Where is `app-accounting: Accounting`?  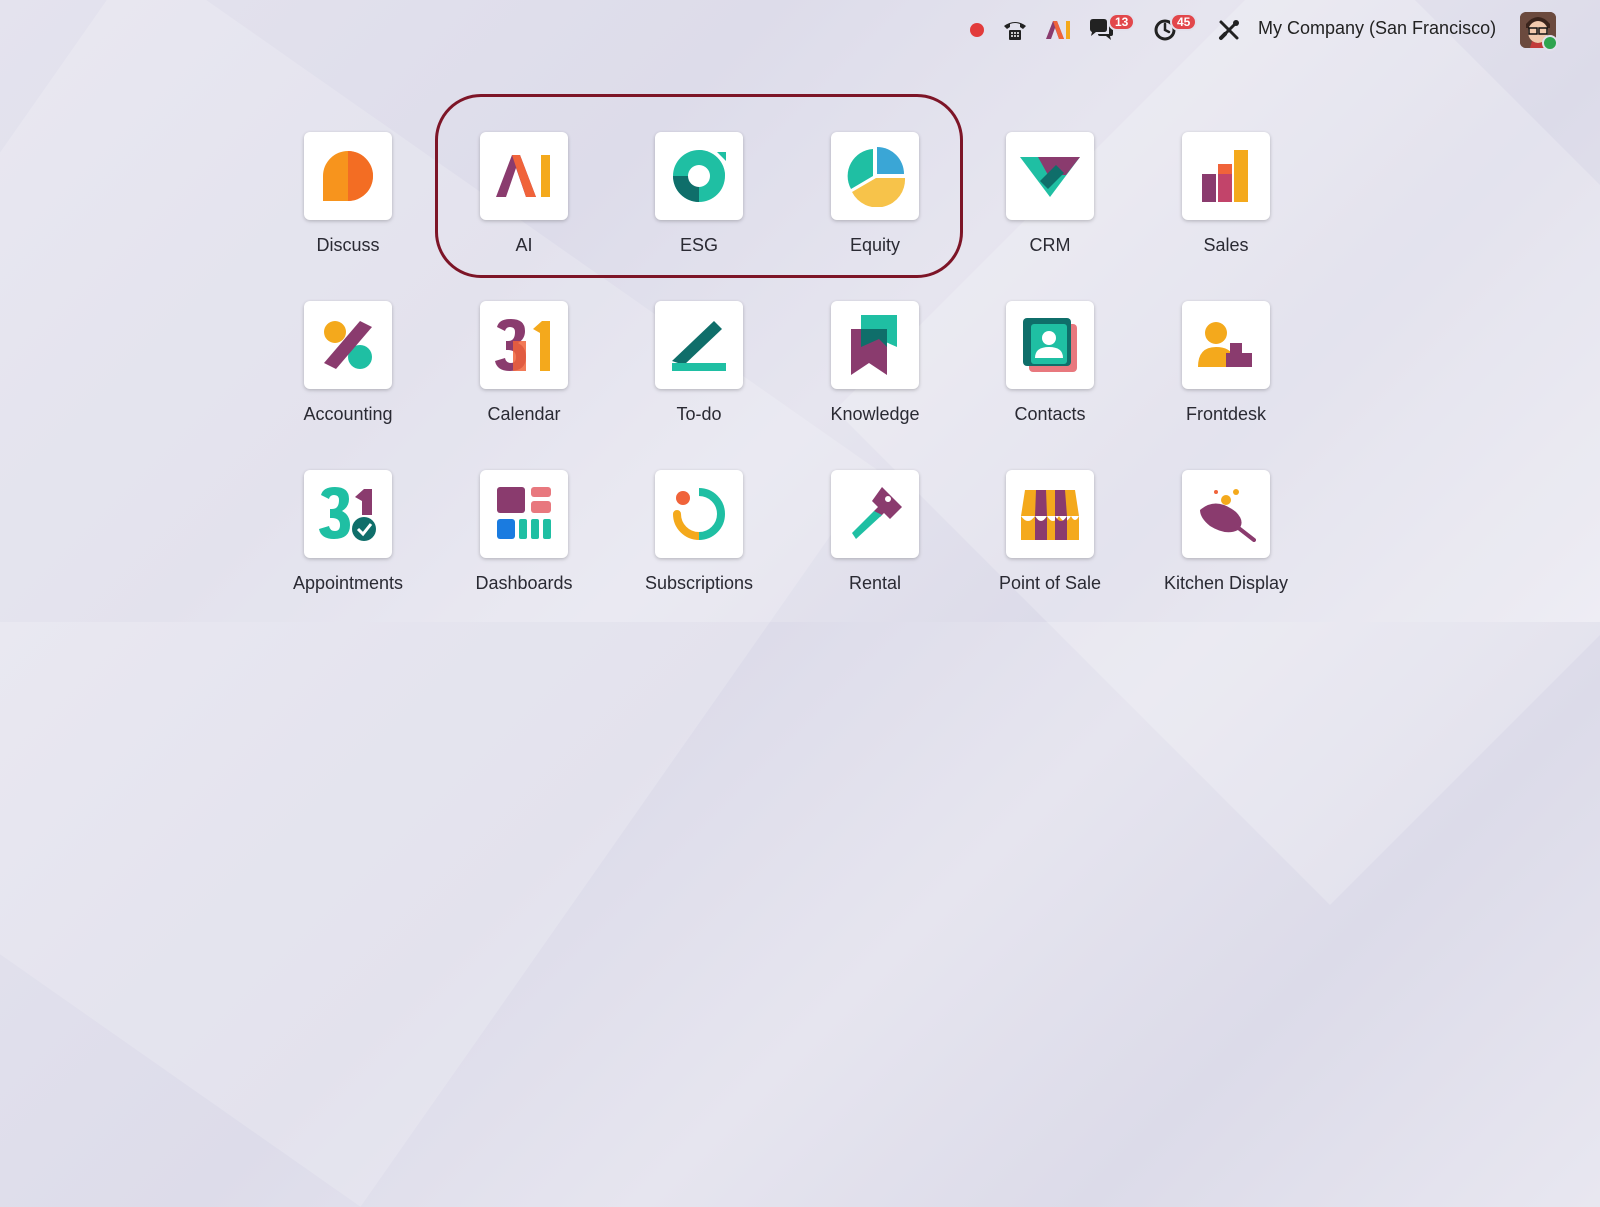
app-accounting: Accounting is located at coordinates (348, 386).